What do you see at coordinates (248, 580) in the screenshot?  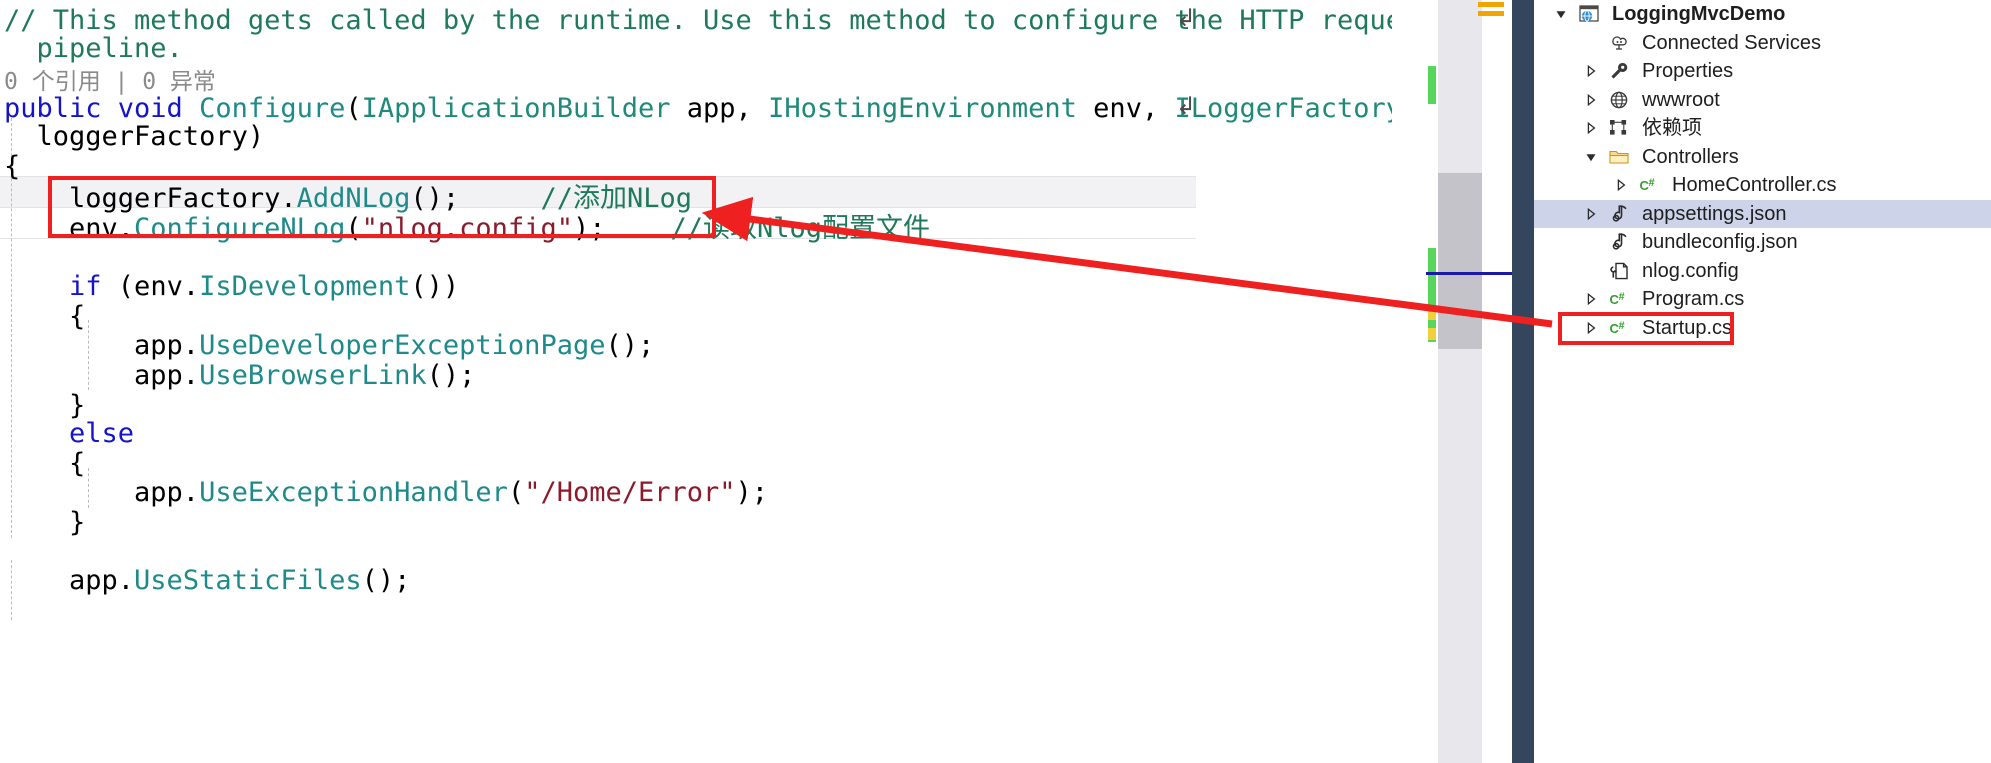 I see `code-token: UseStaticFiles` at bounding box center [248, 580].